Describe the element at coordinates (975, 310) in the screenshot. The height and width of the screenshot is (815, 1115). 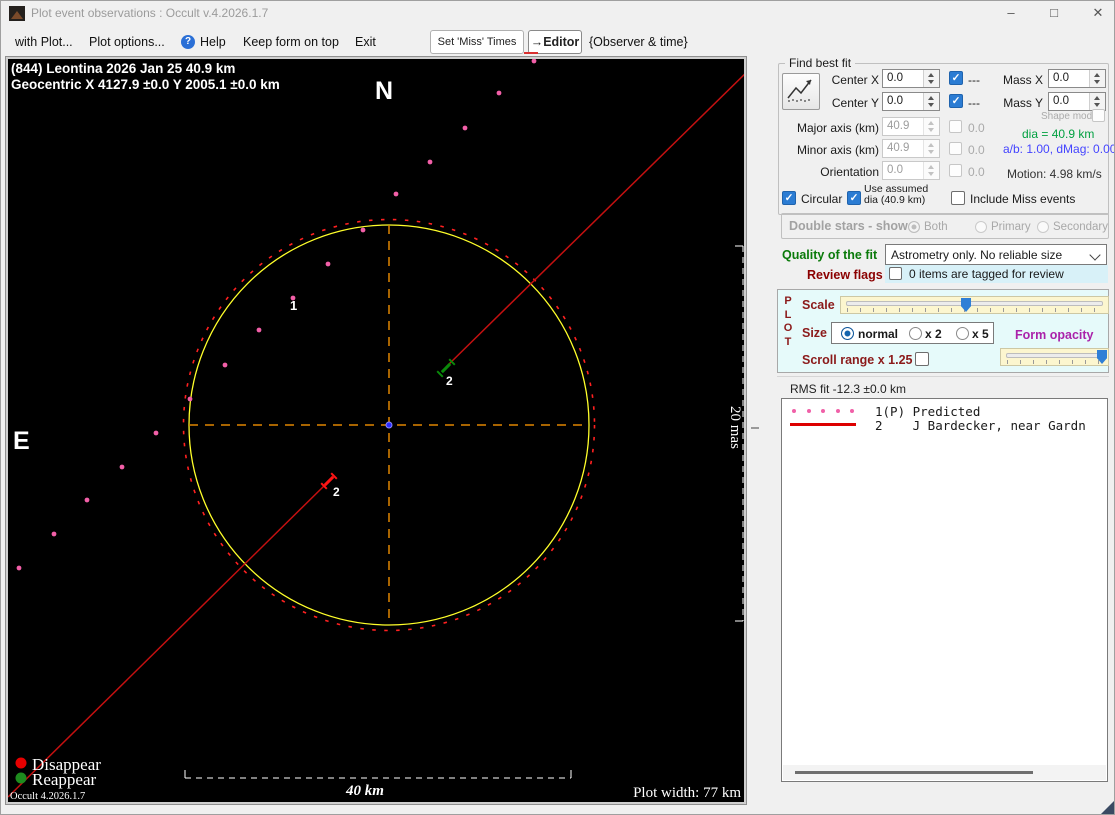
I see `scale-slider-ticks` at that location.